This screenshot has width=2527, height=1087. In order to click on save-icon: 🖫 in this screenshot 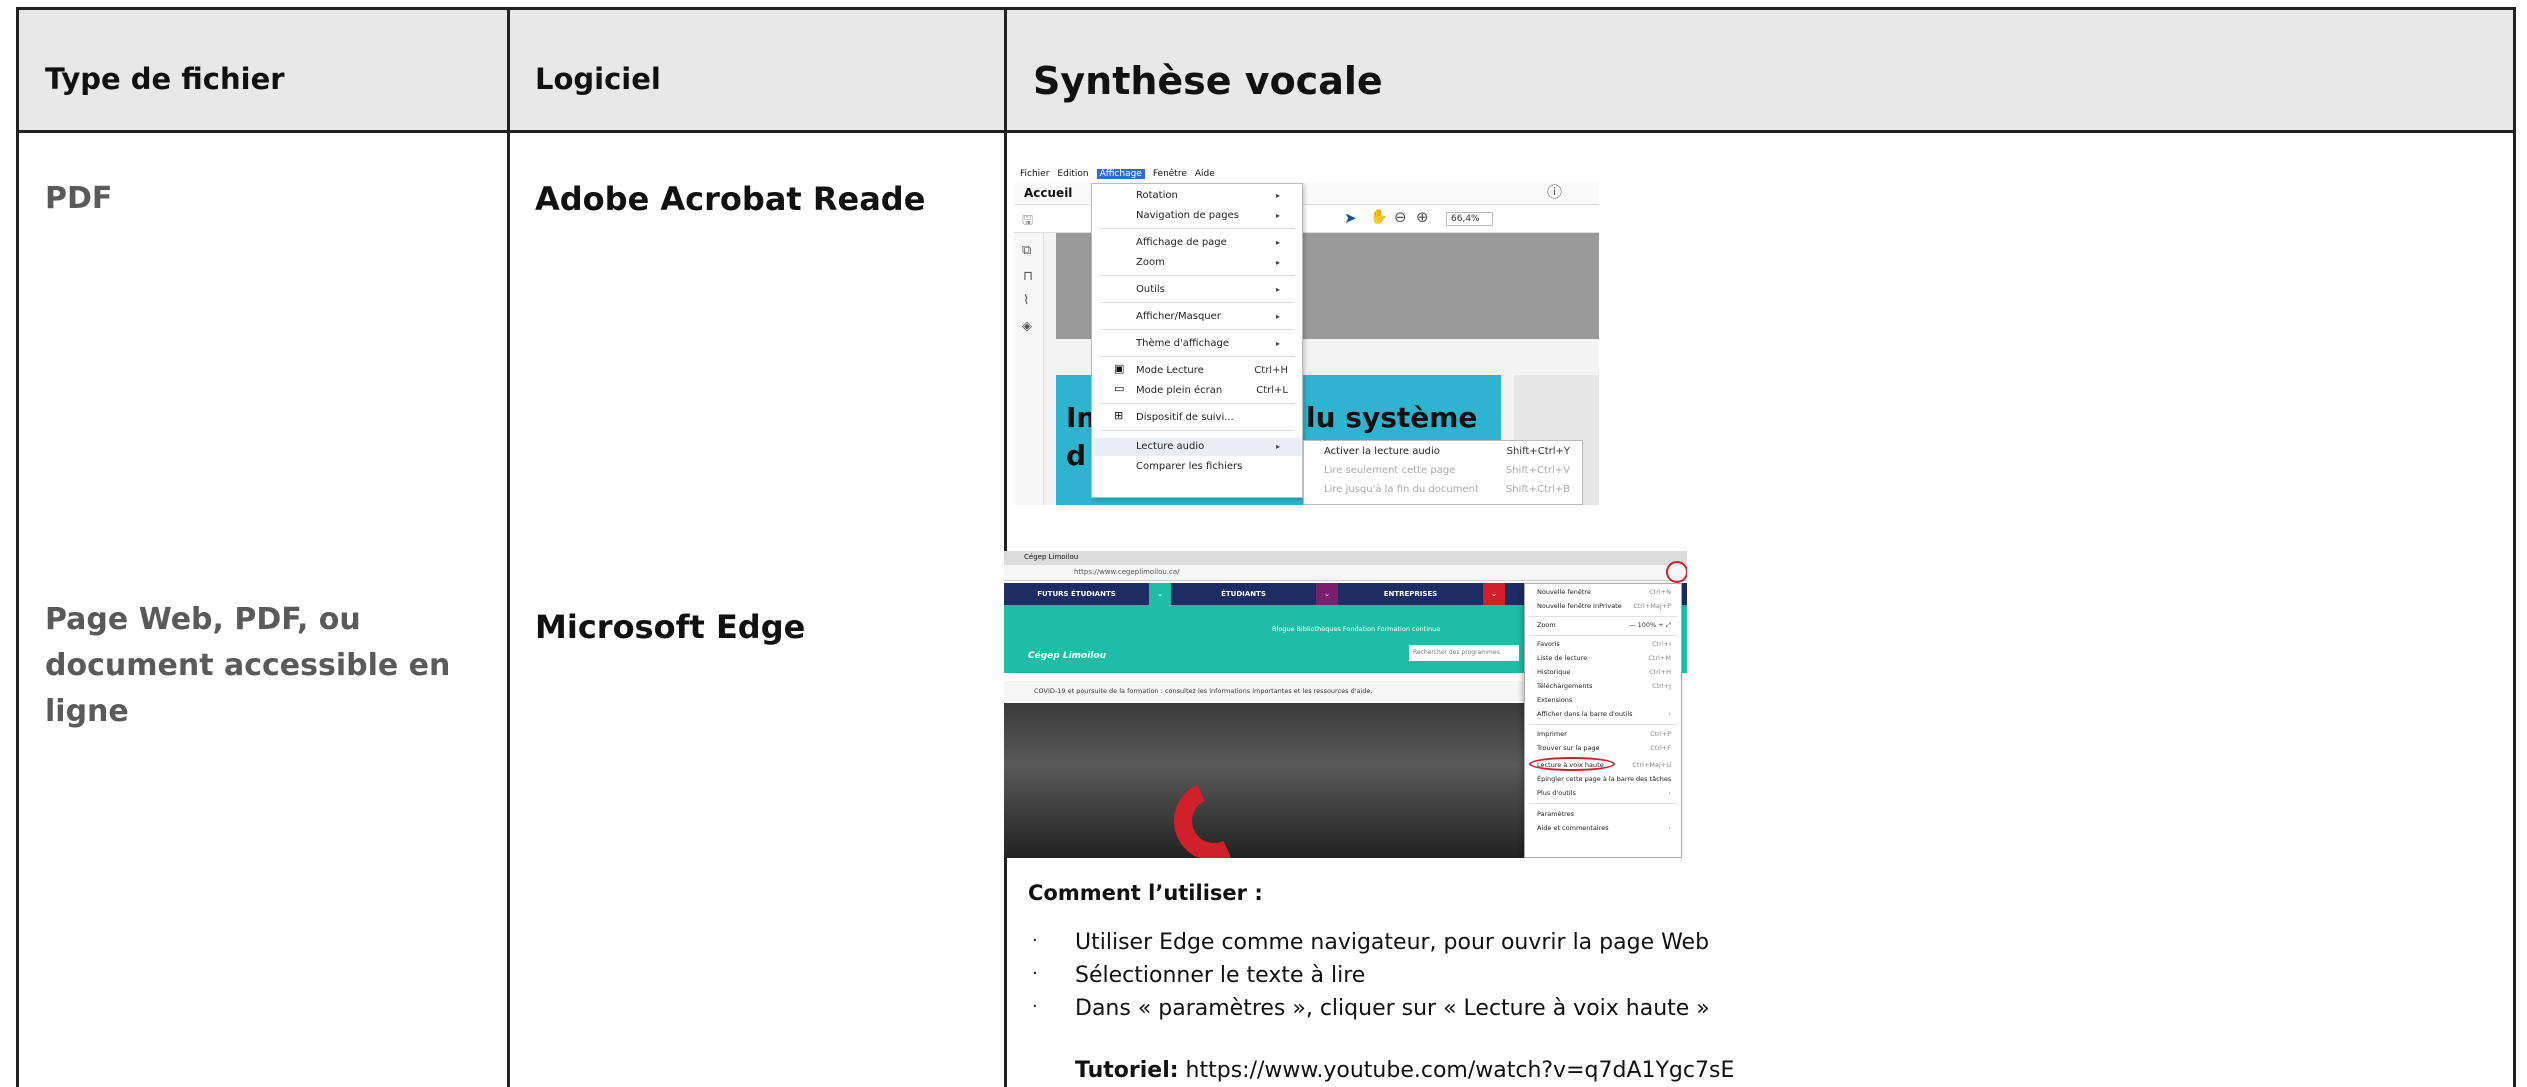, I will do `click(1028, 220)`.